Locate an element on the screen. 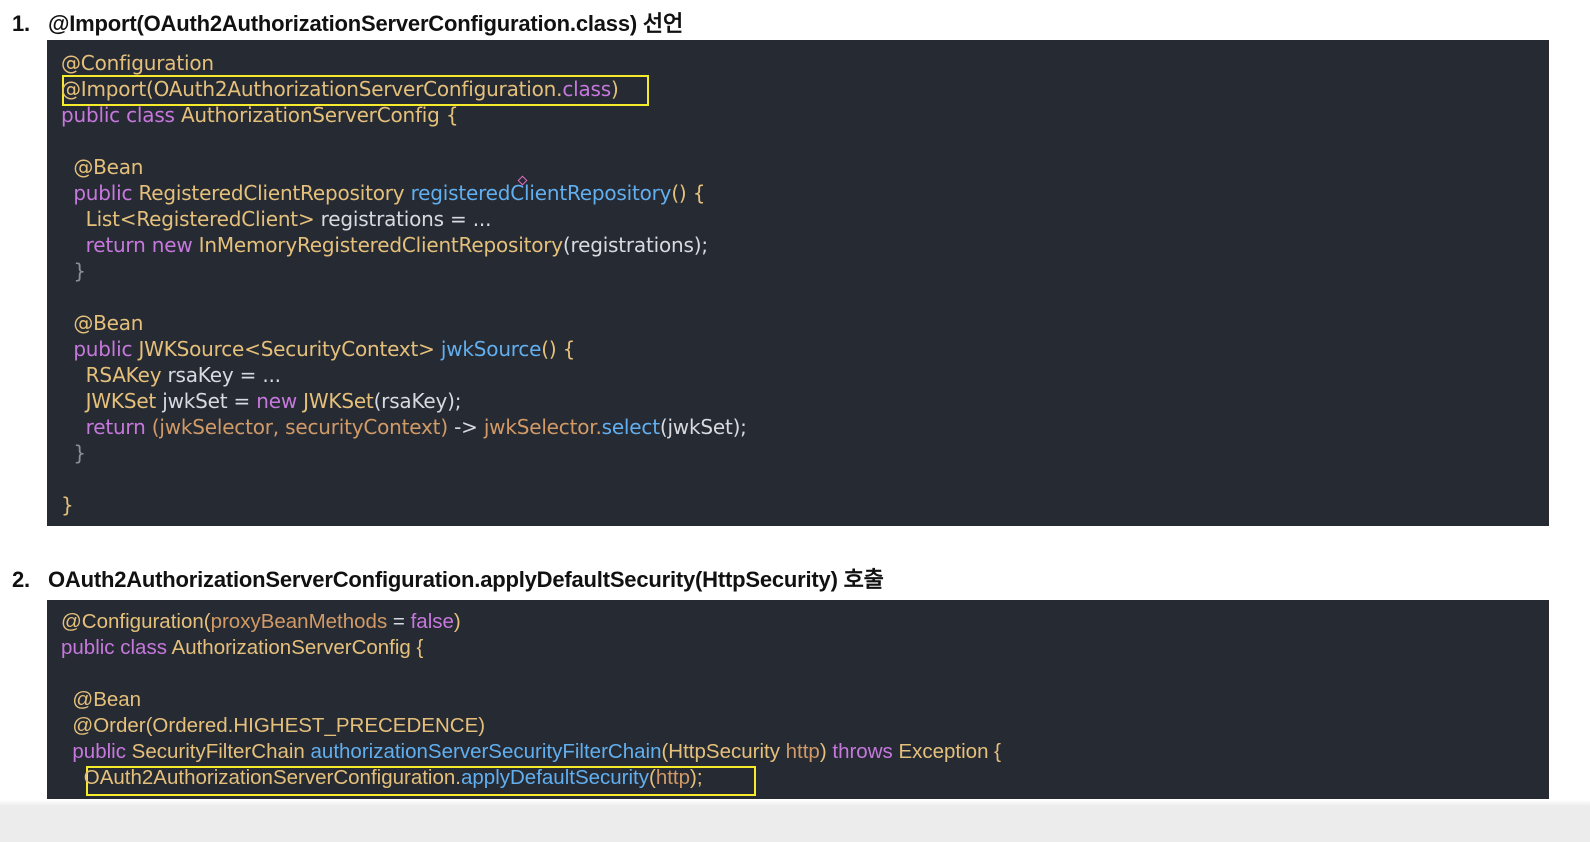  section-1-number: 1. is located at coordinates (21, 23).